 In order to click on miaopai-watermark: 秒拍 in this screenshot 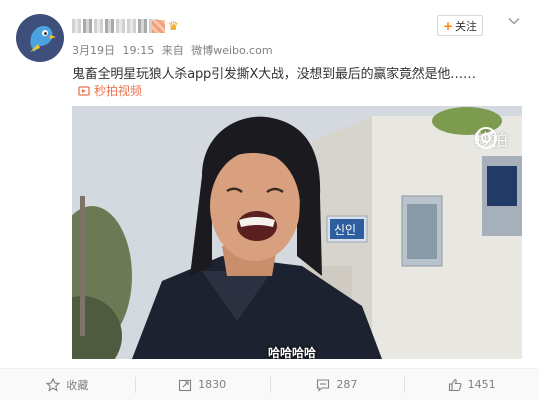, I will do `click(491, 138)`.